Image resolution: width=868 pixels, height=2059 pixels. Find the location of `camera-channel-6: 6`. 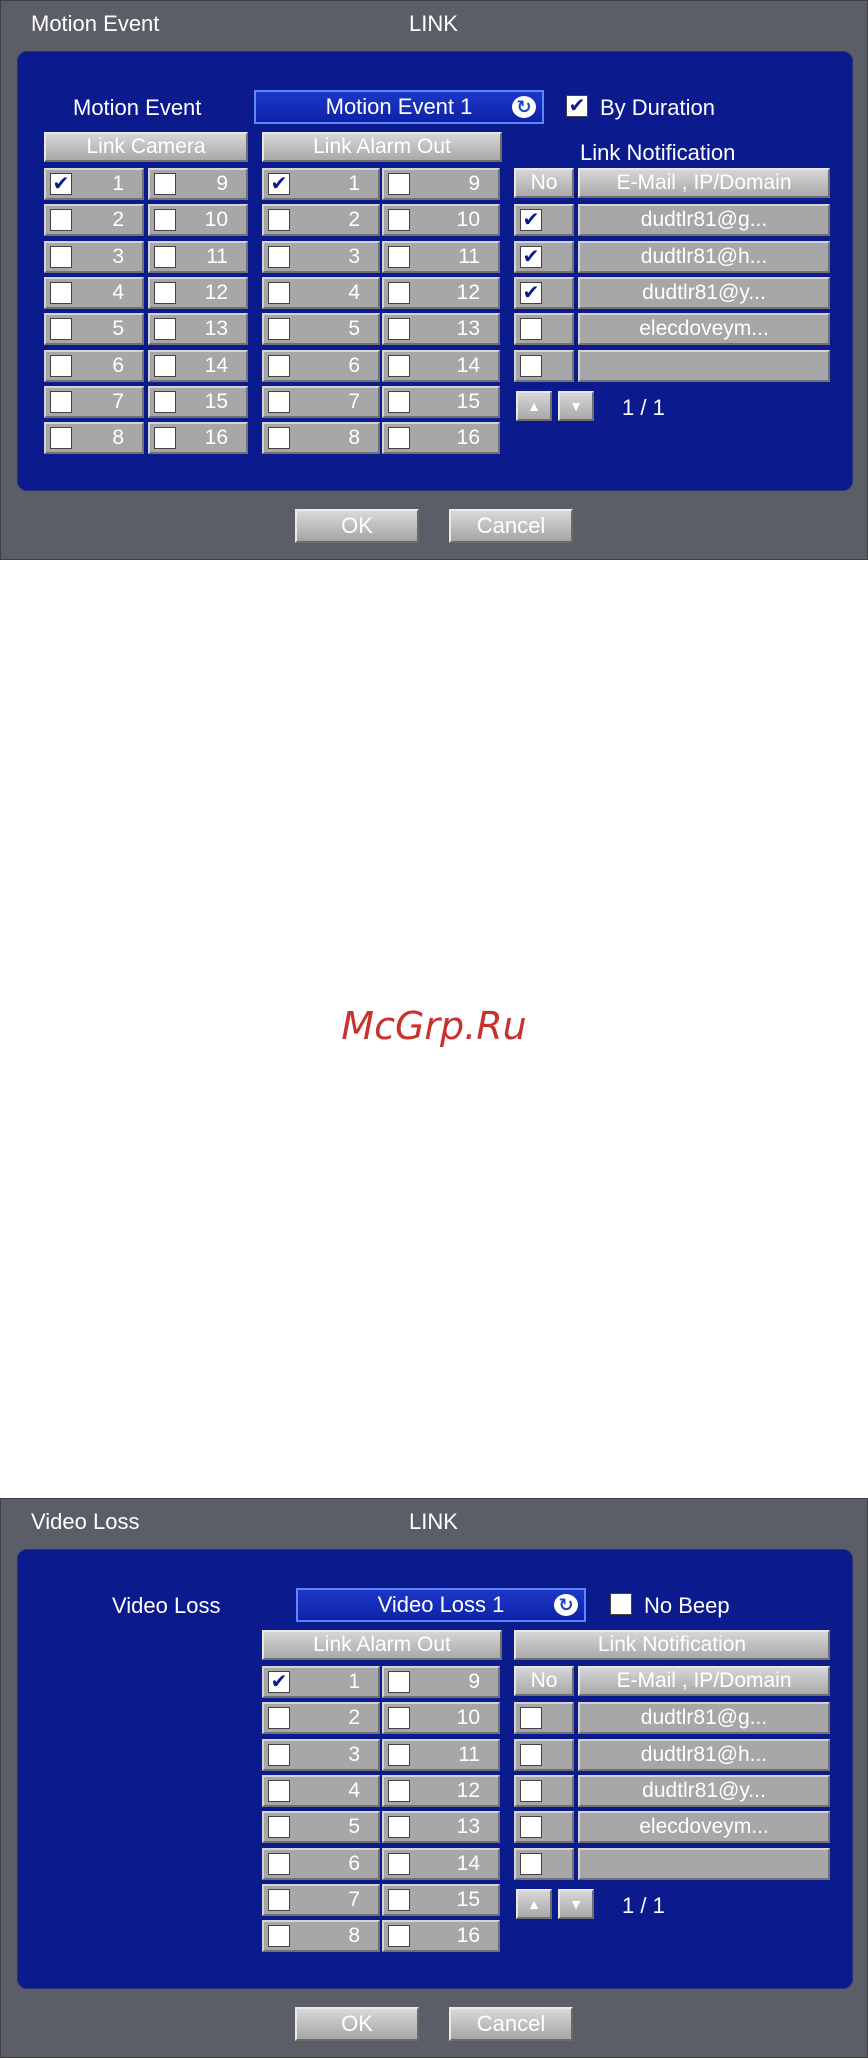

camera-channel-6: 6 is located at coordinates (94, 366).